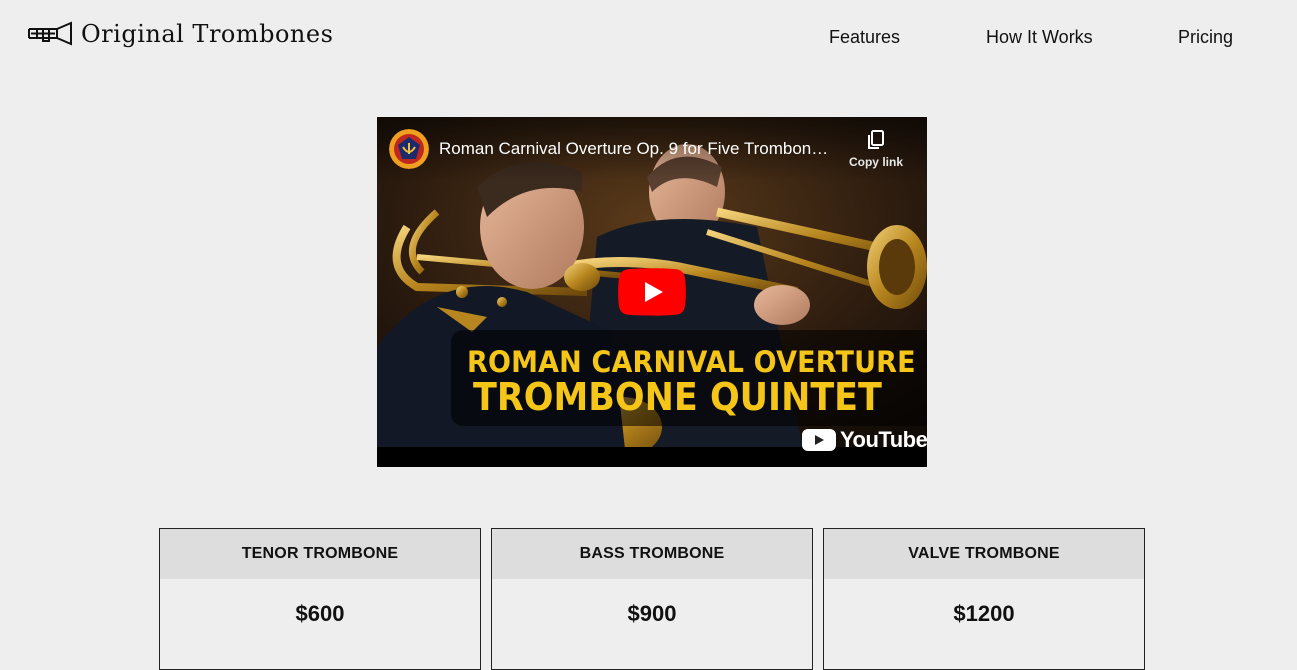 Image resolution: width=1297 pixels, height=670 pixels. What do you see at coordinates (691, 362) in the screenshot?
I see `video-caption-line1: ROMAN CARNIVAL OVERTURE` at bounding box center [691, 362].